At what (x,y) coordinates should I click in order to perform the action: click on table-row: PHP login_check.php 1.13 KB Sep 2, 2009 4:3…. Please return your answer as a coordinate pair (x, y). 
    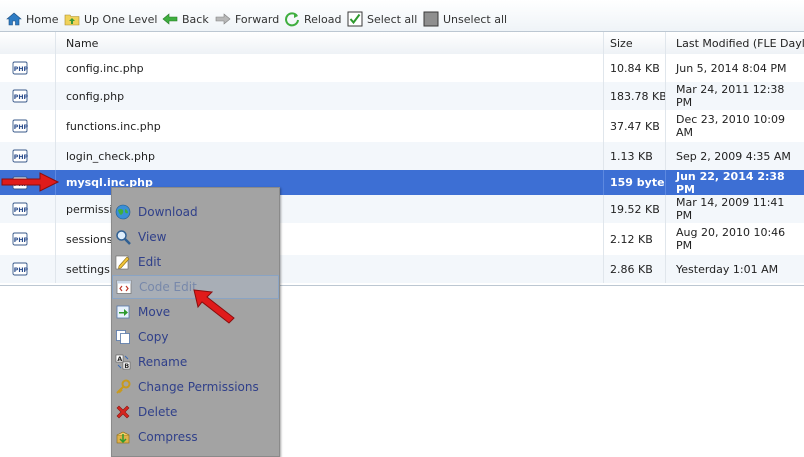
    Looking at the image, I should click on (402, 156).